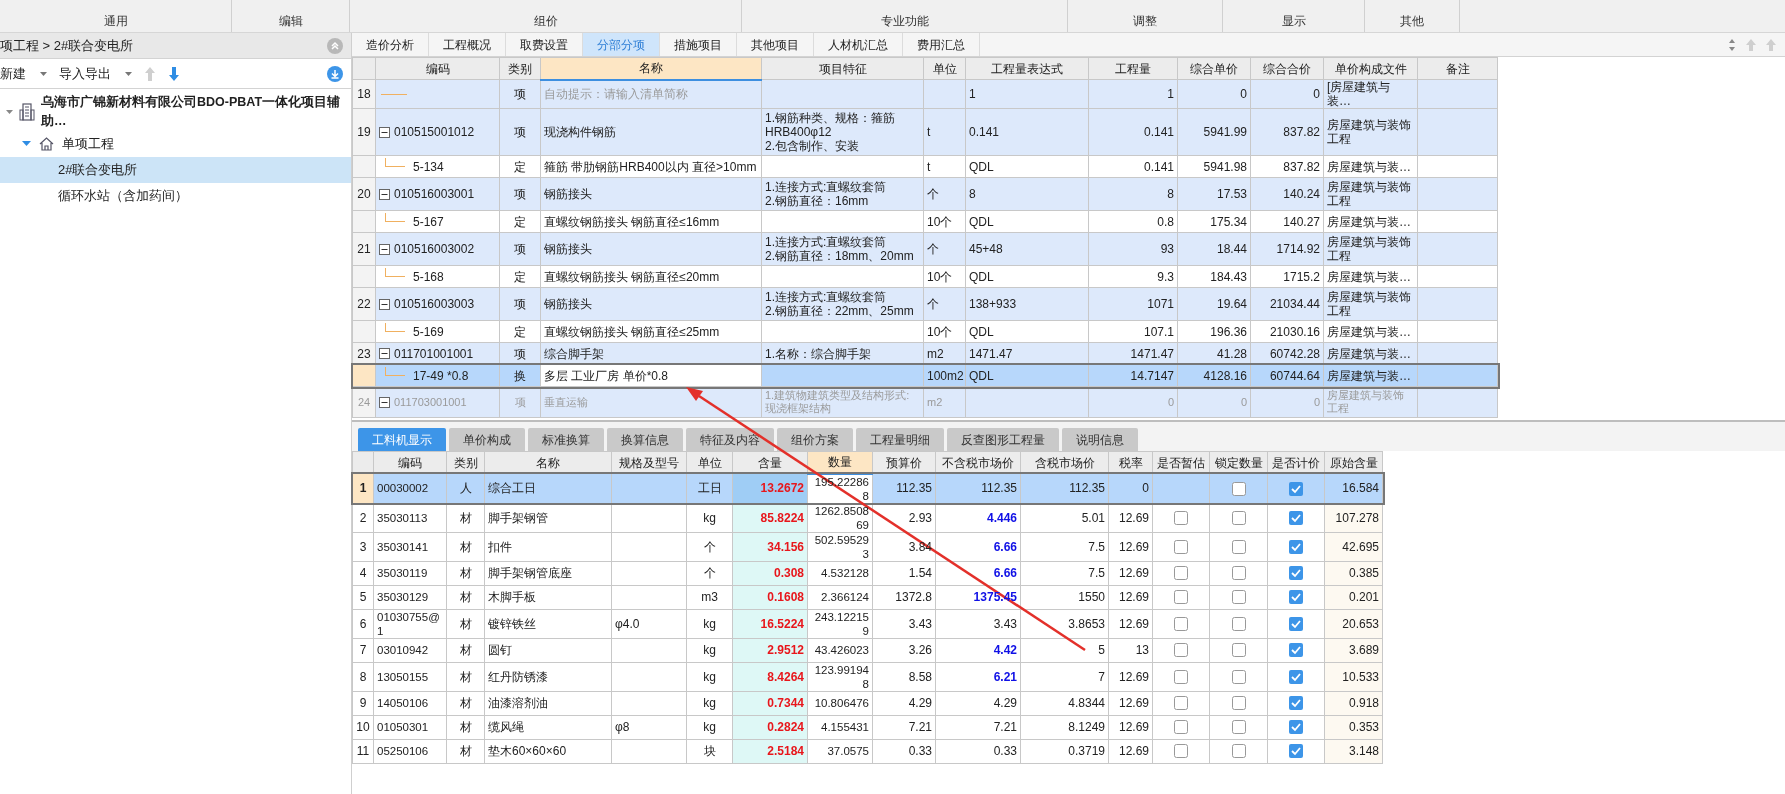 The height and width of the screenshot is (794, 1785). What do you see at coordinates (1003, 439) in the screenshot?
I see `tab: 反查图形工程量` at bounding box center [1003, 439].